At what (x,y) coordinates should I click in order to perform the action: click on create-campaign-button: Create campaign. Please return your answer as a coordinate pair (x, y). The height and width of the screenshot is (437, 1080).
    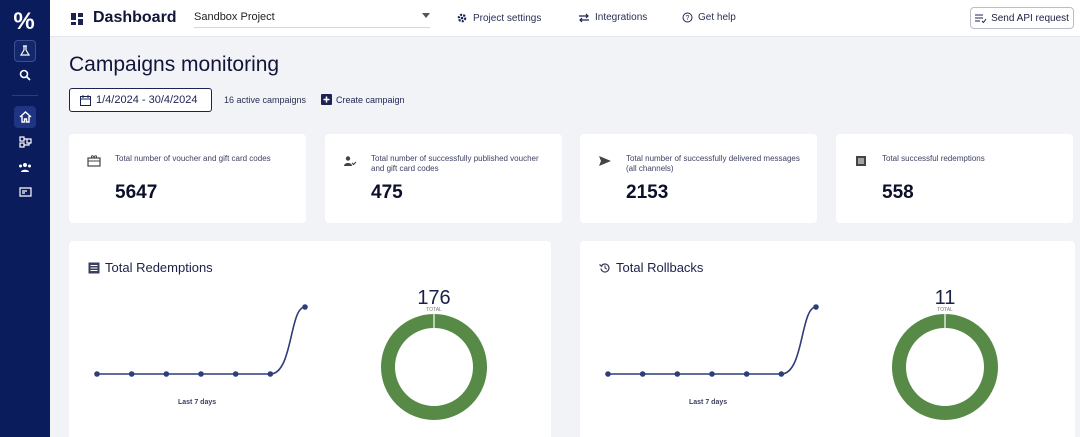
    Looking at the image, I should click on (363, 99).